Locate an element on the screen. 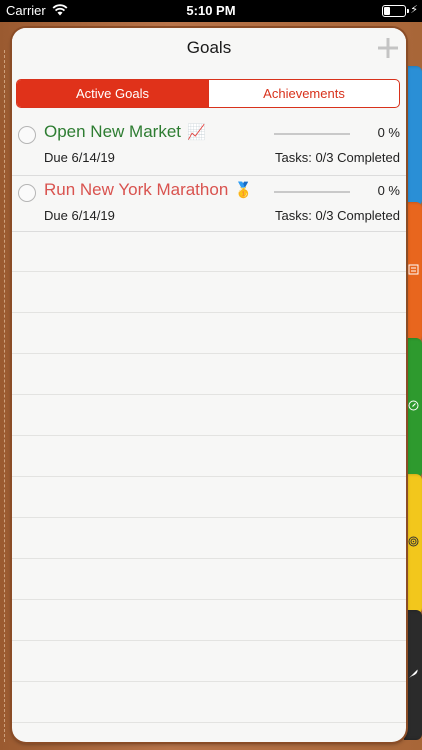  chart-increasing-emoji: 📈 is located at coordinates (196, 132).